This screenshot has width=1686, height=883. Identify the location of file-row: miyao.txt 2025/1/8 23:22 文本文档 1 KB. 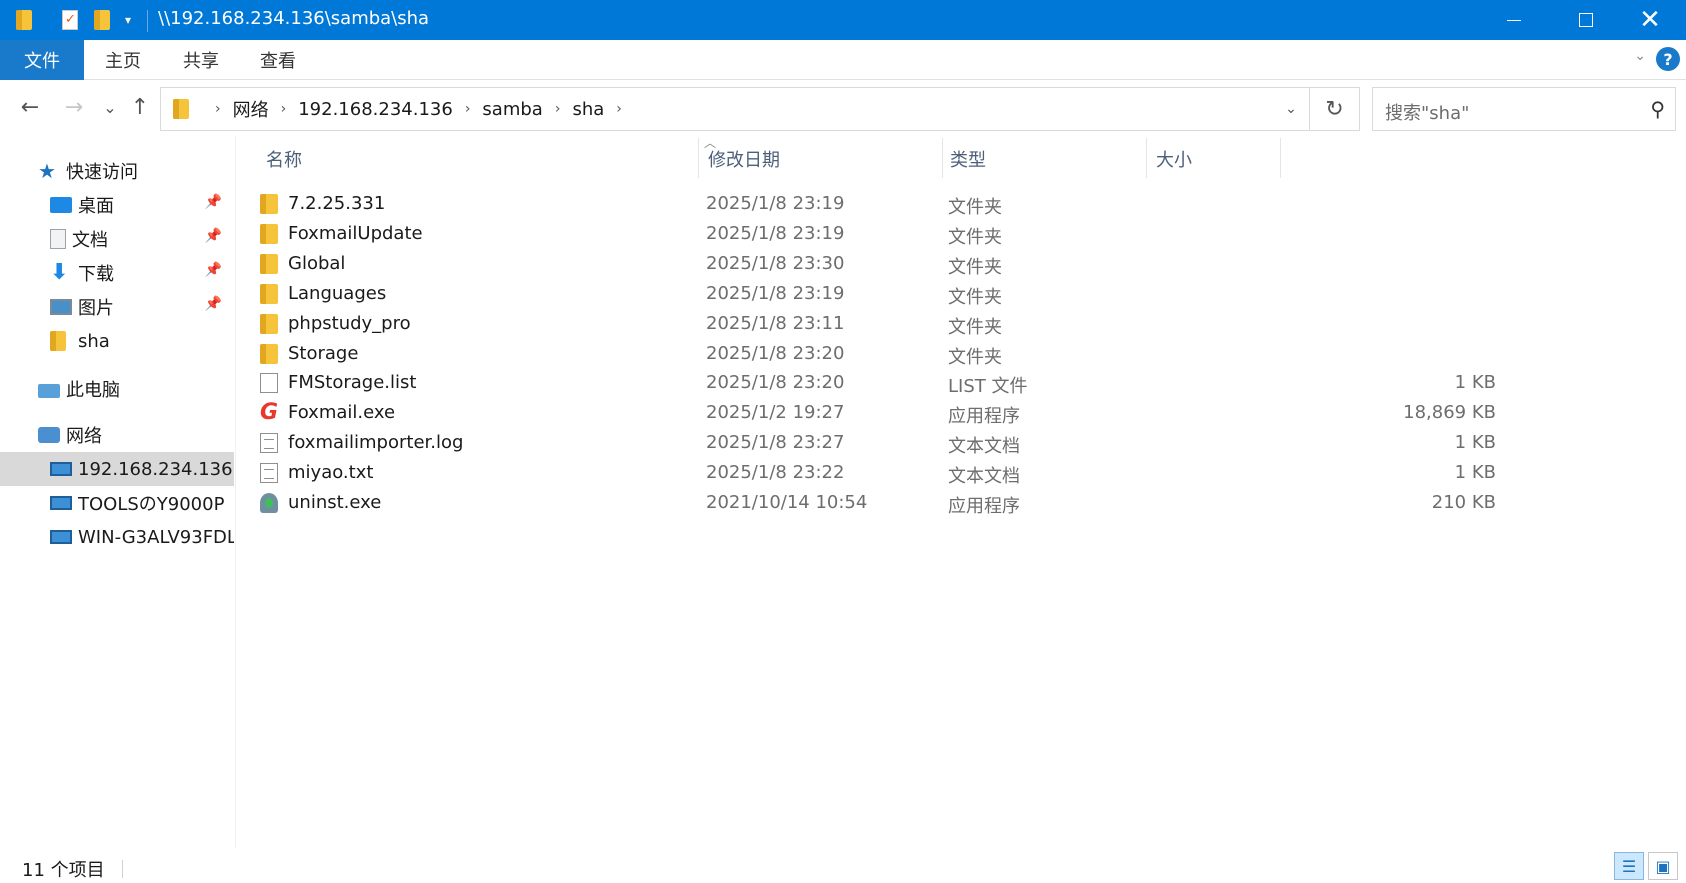
(876, 473).